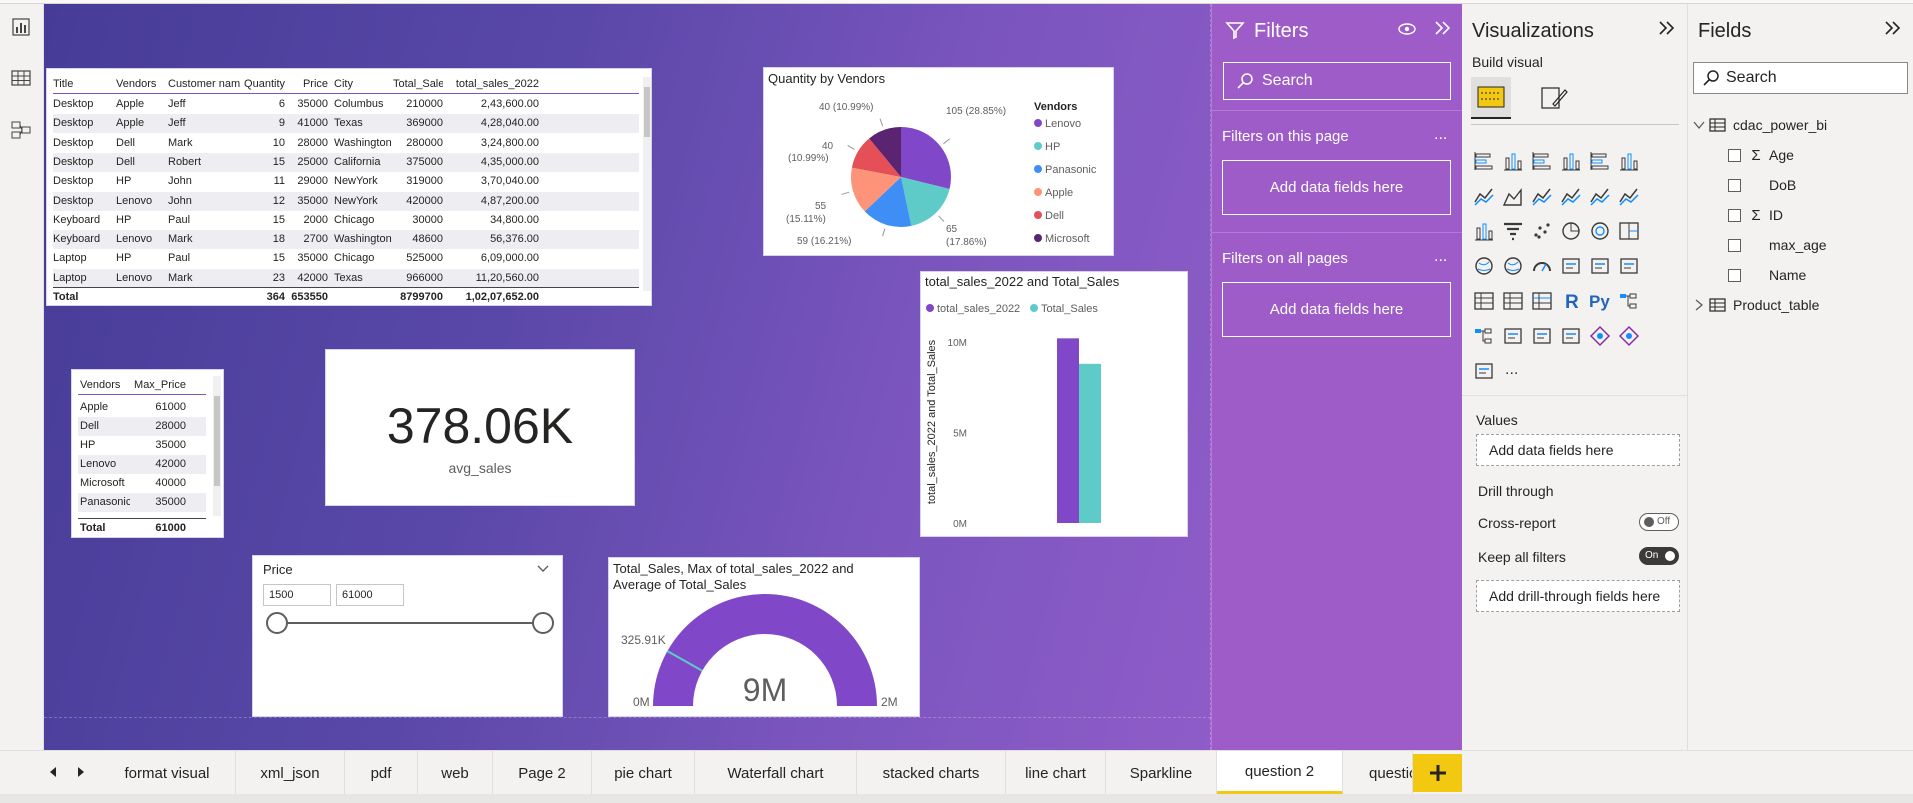 The width and height of the screenshot is (1913, 803). I want to click on max-price-scrollbar, so click(217, 446).